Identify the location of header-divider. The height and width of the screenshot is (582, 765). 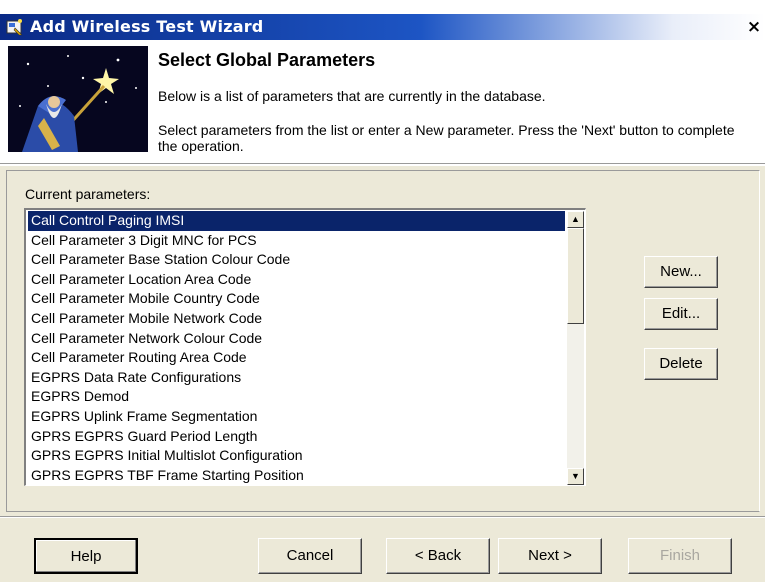
(382, 164).